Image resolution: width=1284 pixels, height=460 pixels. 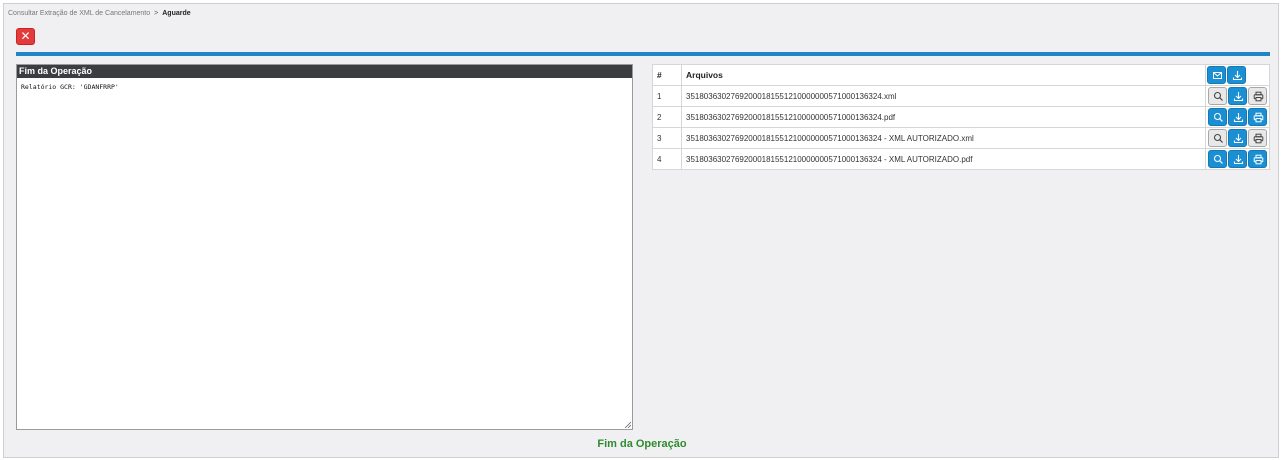 What do you see at coordinates (943, 75) in the screenshot?
I see `column-header-files: Arquivos` at bounding box center [943, 75].